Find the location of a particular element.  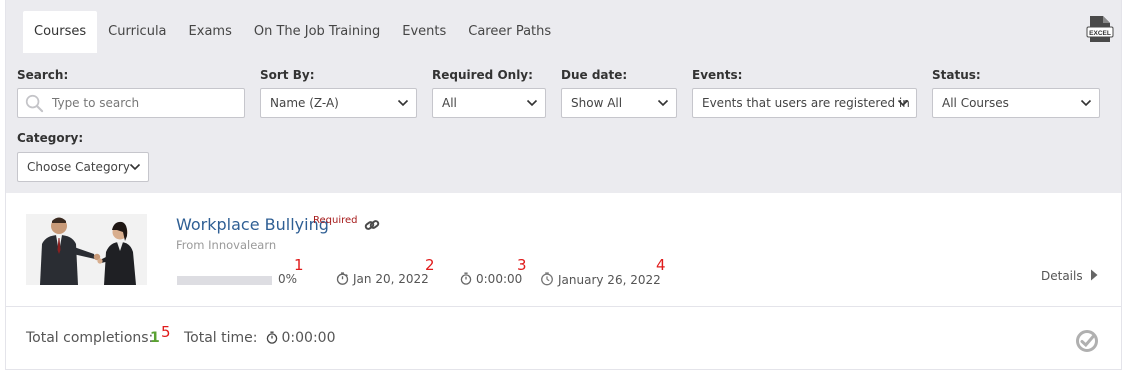

sort-by-label: Sort By: is located at coordinates (287, 75).